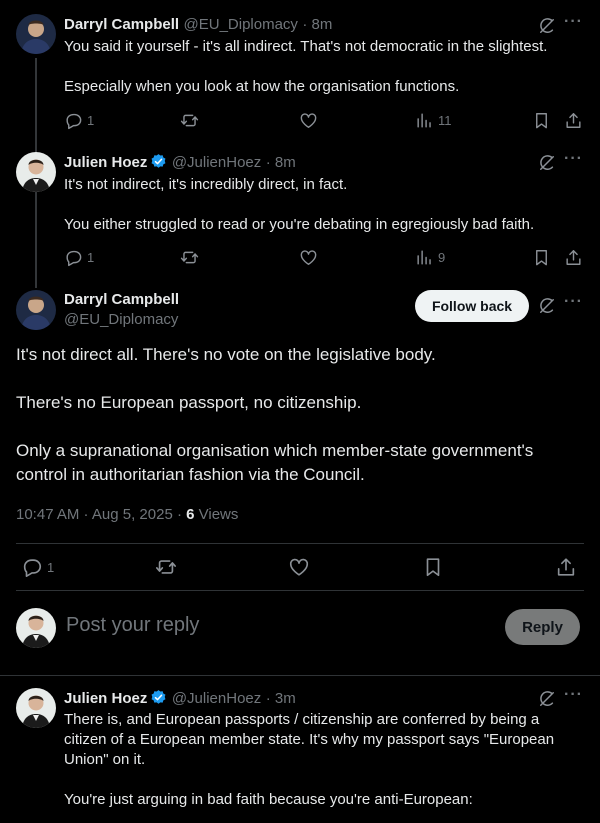 The width and height of the screenshot is (600, 823). What do you see at coordinates (542, 627) in the screenshot?
I see `reply-submit-button: Reply` at bounding box center [542, 627].